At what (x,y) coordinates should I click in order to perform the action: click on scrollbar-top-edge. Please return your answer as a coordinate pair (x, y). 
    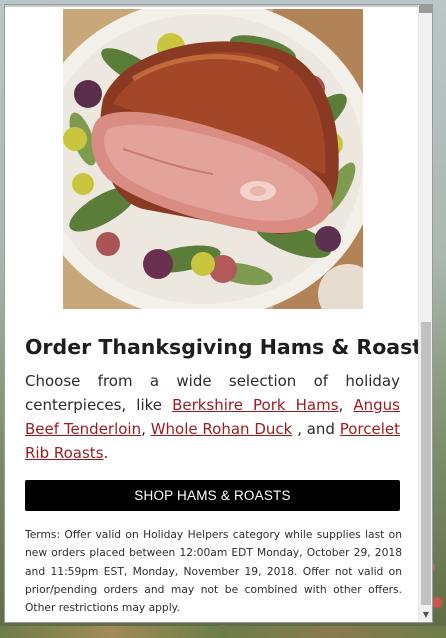
    Looking at the image, I should click on (425, 9).